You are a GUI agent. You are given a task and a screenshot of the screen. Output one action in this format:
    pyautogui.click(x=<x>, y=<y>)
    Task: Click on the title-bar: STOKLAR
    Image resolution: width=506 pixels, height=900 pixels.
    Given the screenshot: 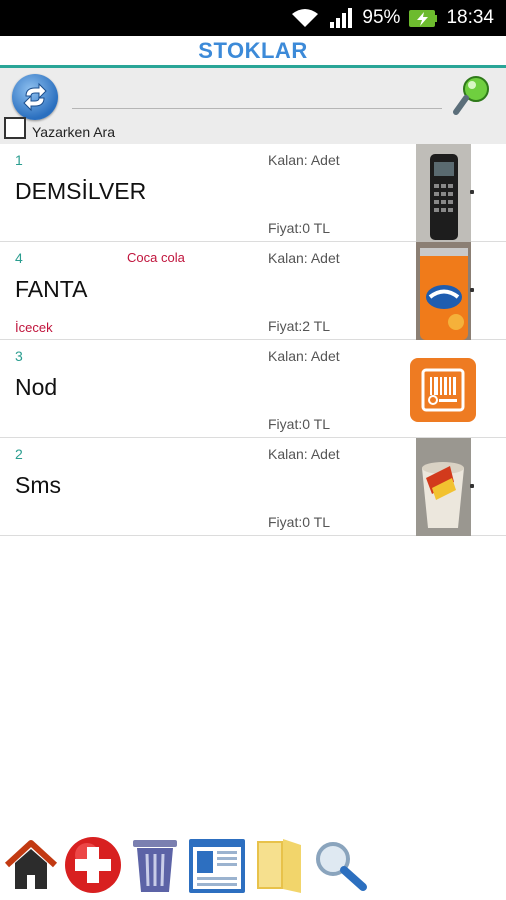 What is the action you would take?
    pyautogui.click(x=253, y=52)
    